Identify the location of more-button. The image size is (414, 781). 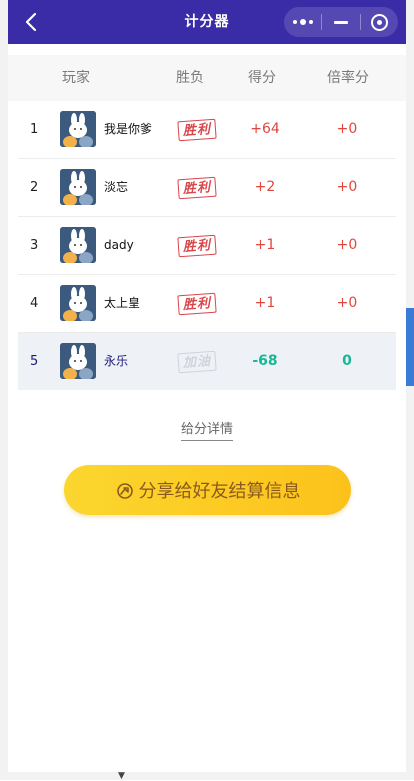
(302, 22).